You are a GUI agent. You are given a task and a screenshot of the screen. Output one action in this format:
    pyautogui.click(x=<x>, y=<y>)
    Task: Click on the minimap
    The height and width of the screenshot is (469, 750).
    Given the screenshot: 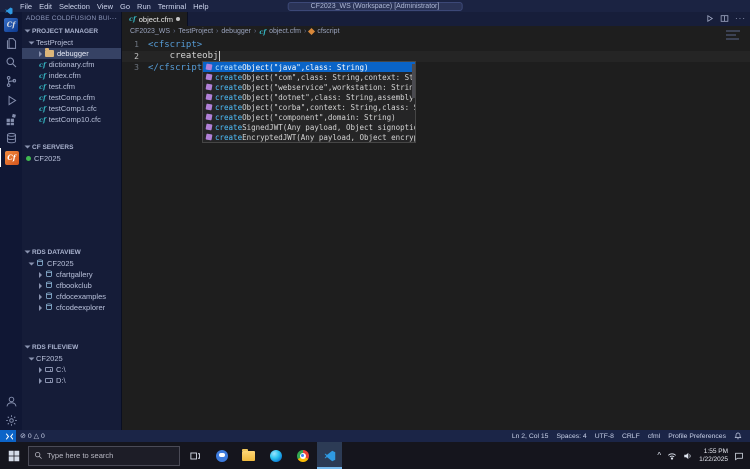 What is the action you would take?
    pyautogui.click(x=737, y=36)
    